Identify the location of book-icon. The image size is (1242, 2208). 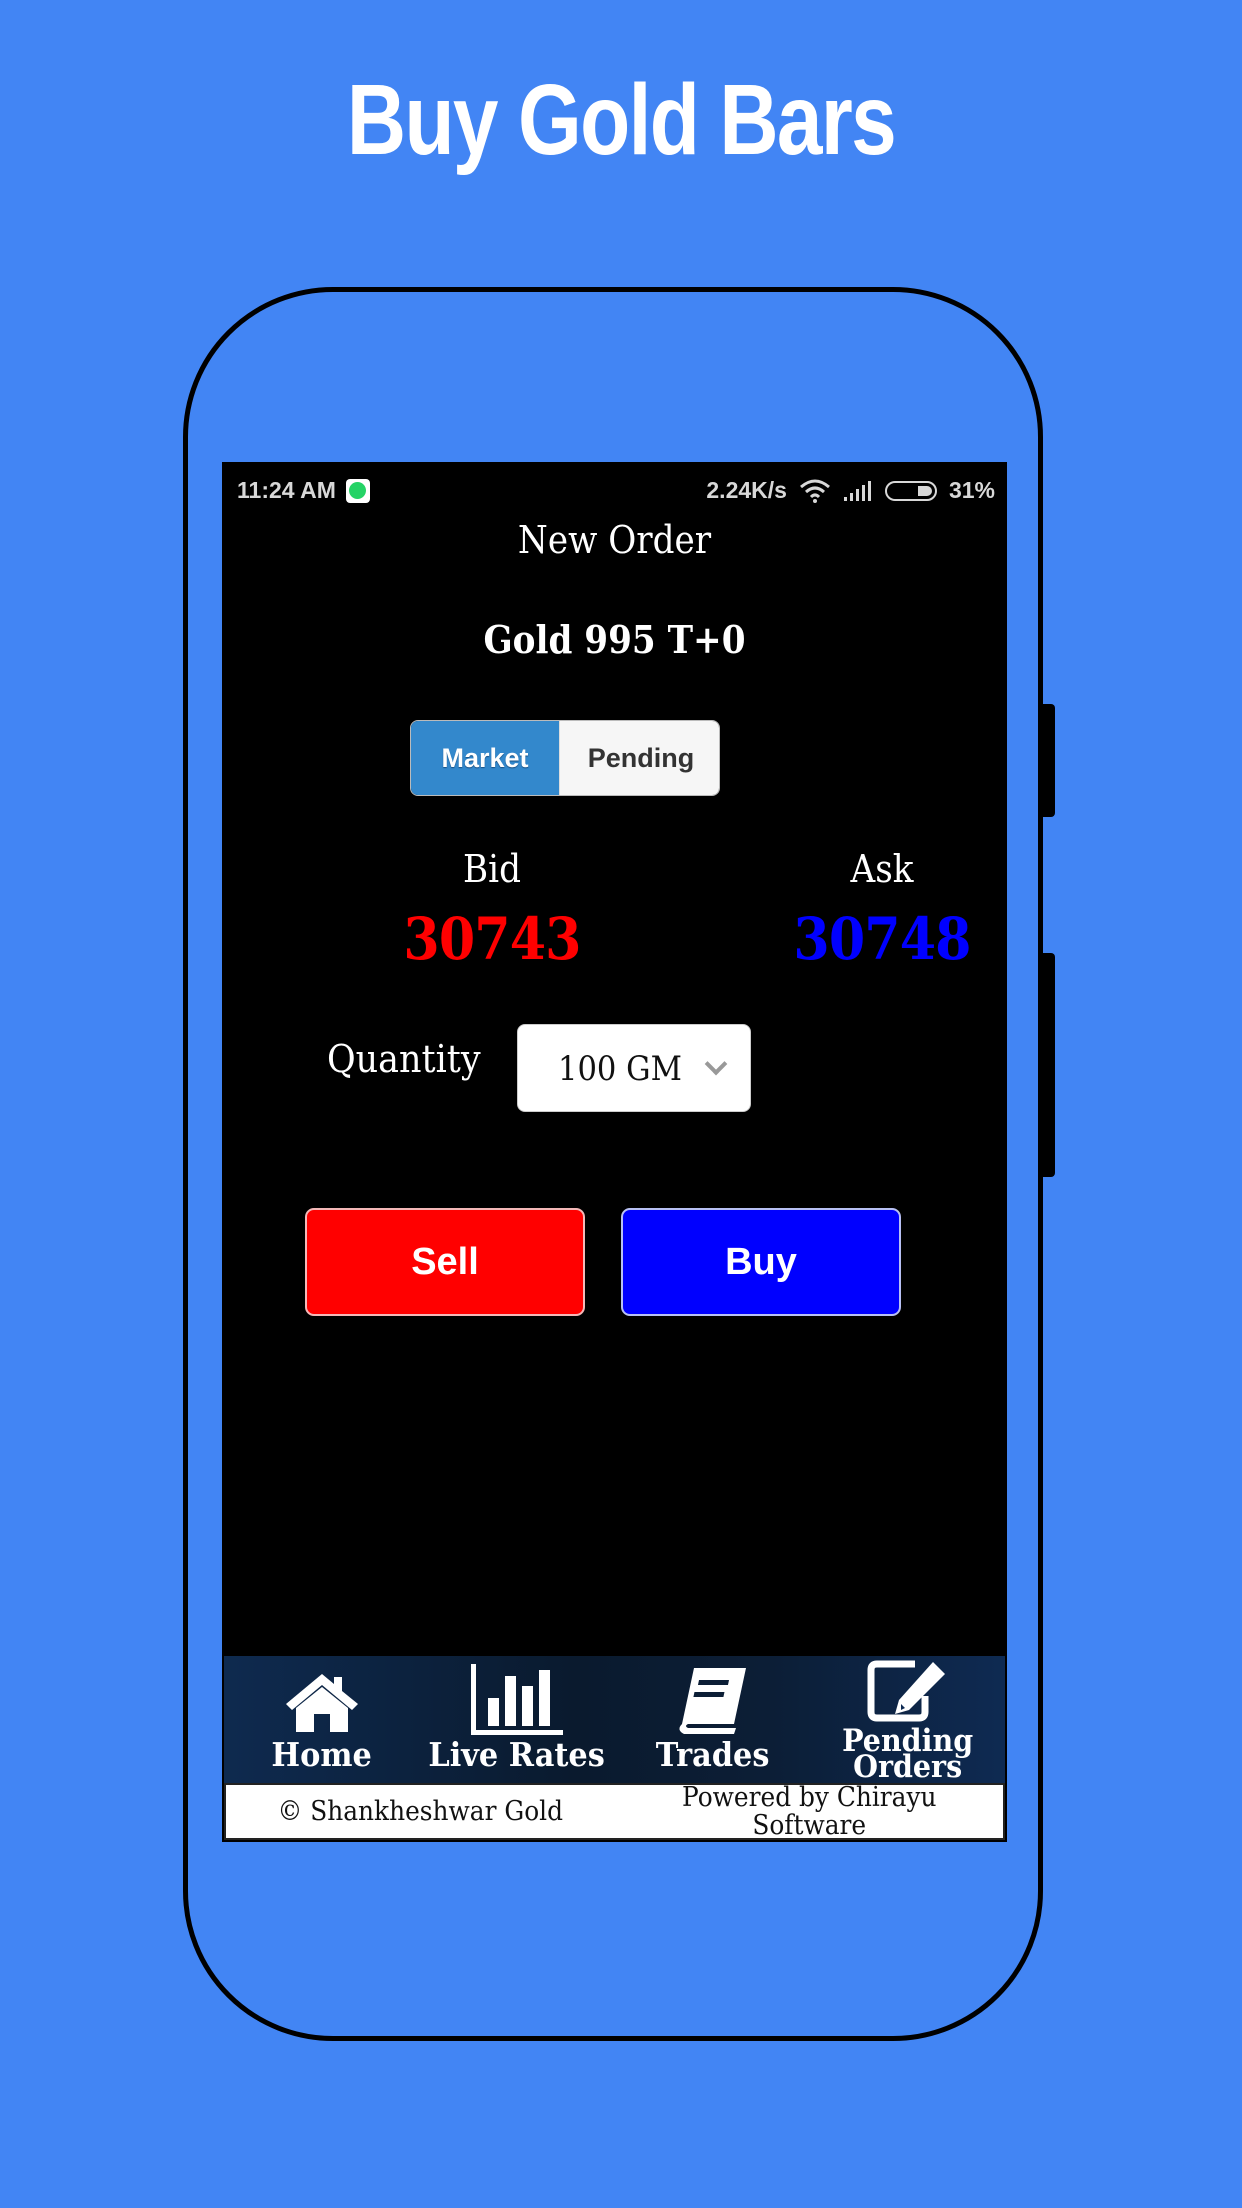
(713, 1701).